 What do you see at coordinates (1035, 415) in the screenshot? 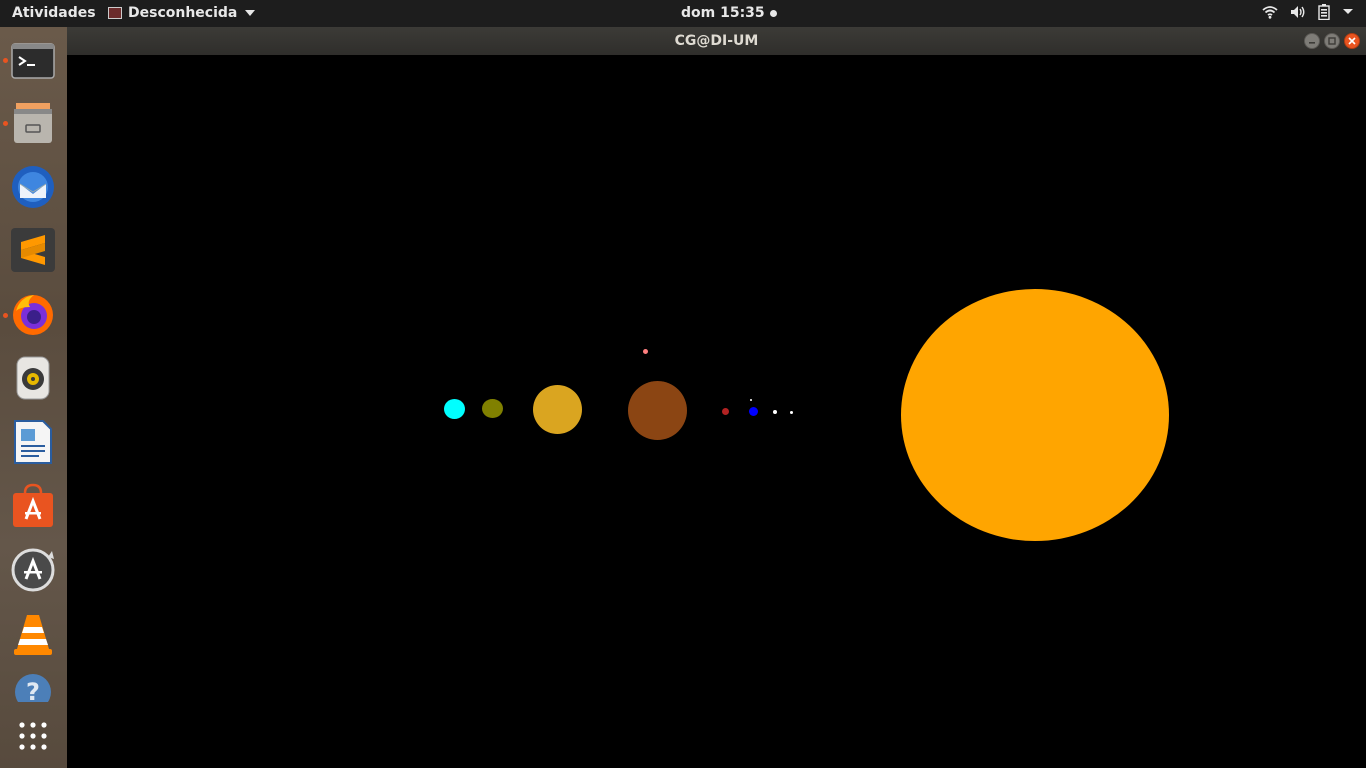
I see `sun` at bounding box center [1035, 415].